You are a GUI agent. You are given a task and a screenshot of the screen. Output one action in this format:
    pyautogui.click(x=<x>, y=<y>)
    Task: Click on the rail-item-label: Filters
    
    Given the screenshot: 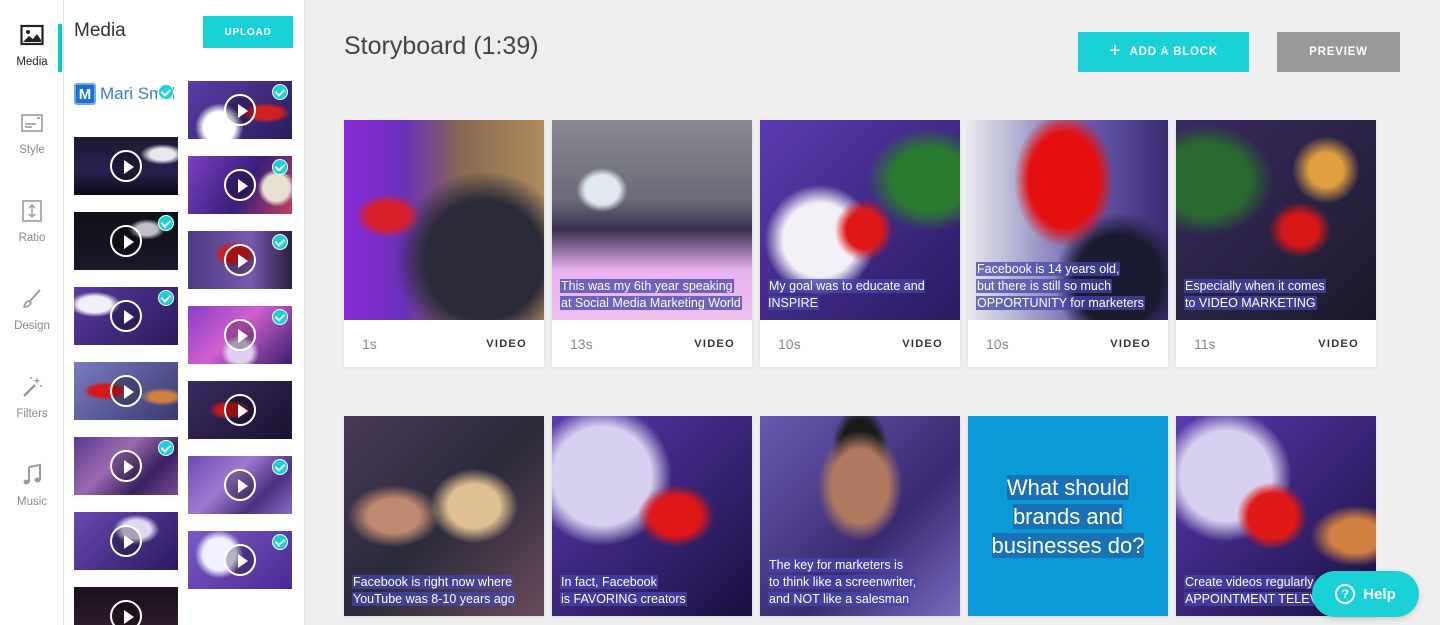 What is the action you would take?
    pyautogui.click(x=32, y=414)
    